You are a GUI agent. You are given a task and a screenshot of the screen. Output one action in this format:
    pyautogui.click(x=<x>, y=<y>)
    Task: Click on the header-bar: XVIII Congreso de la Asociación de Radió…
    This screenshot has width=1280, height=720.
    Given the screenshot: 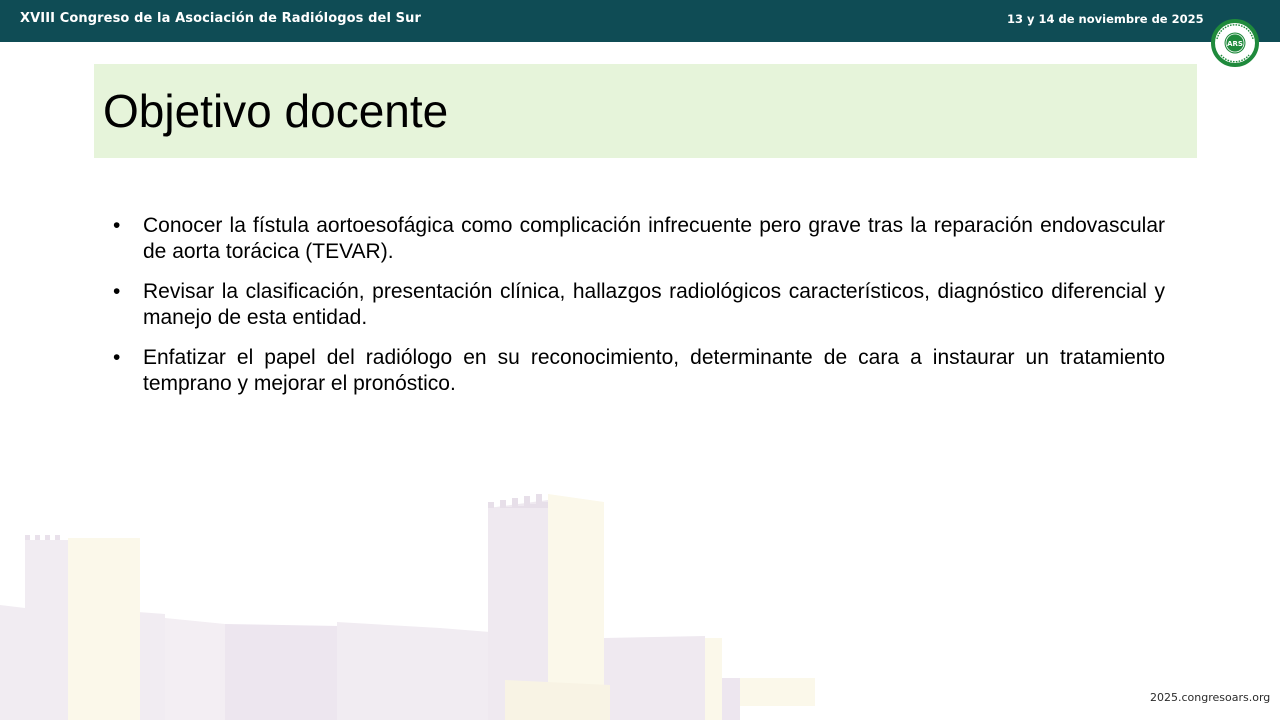 What is the action you would take?
    pyautogui.click(x=640, y=21)
    